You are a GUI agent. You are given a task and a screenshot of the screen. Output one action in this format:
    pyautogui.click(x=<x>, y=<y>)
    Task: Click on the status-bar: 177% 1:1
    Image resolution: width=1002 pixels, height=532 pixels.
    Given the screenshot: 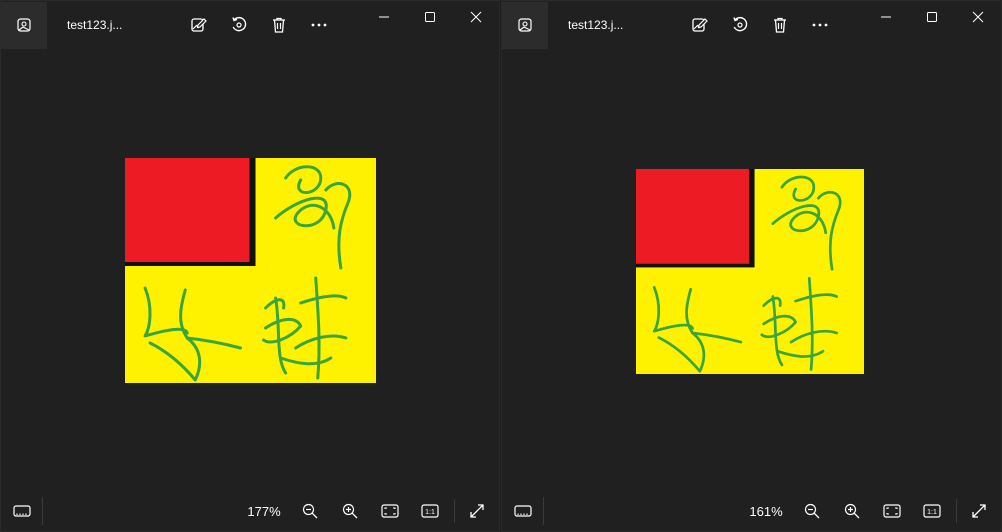 What is the action you would take?
    pyautogui.click(x=250, y=511)
    